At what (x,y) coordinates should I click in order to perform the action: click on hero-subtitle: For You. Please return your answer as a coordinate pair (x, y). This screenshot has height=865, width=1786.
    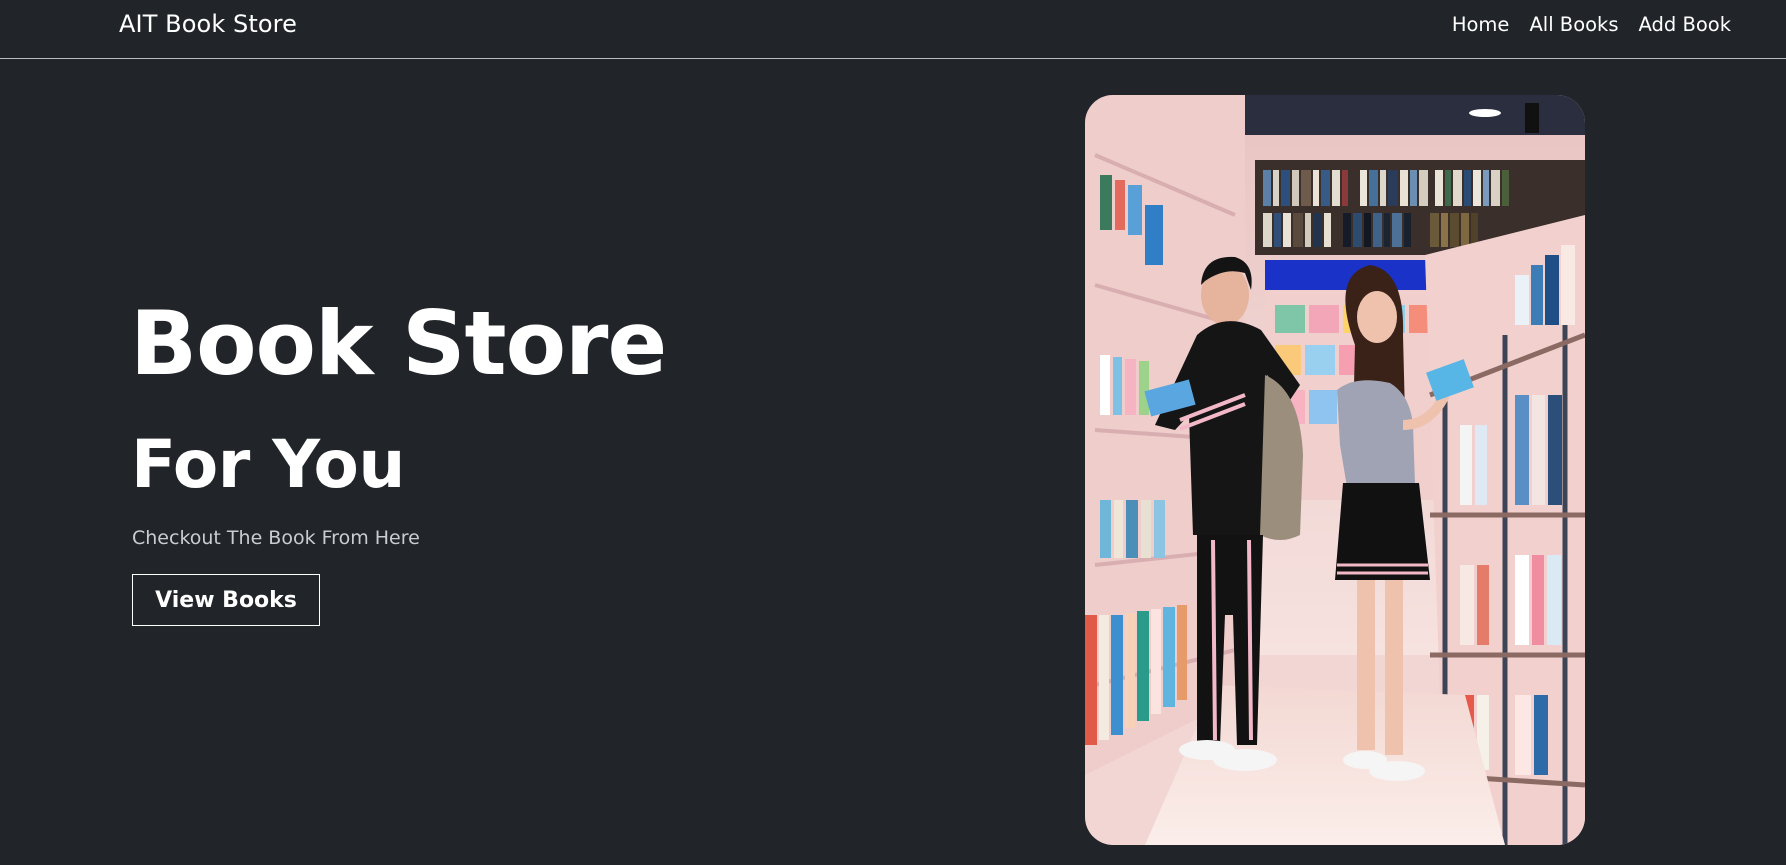
    Looking at the image, I should click on (268, 464).